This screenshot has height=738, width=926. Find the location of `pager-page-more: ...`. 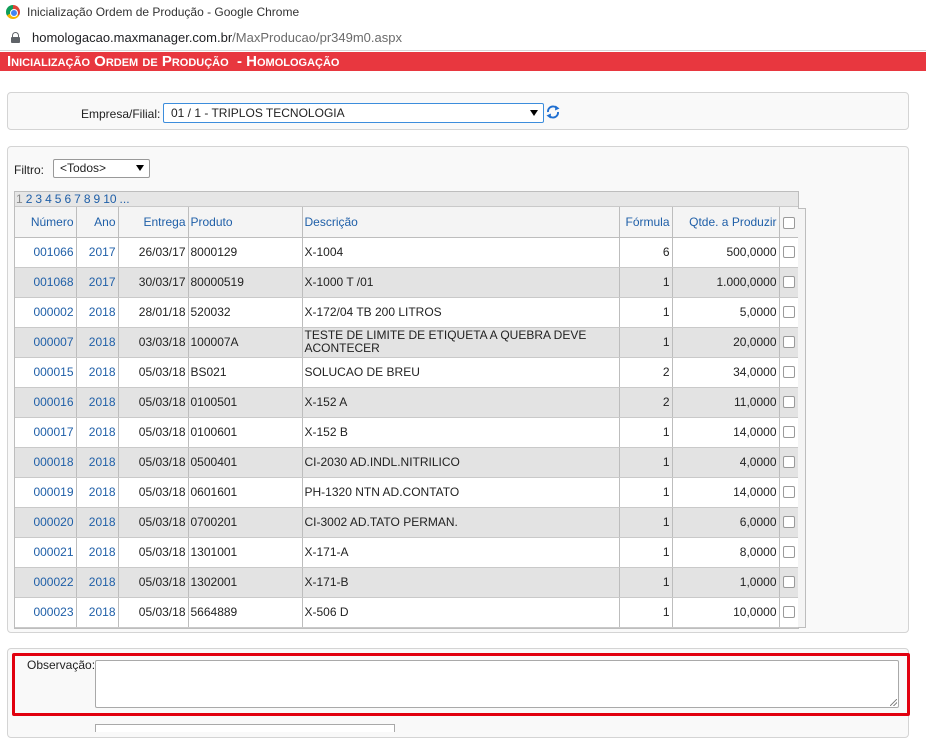

pager-page-more: ... is located at coordinates (125, 199).